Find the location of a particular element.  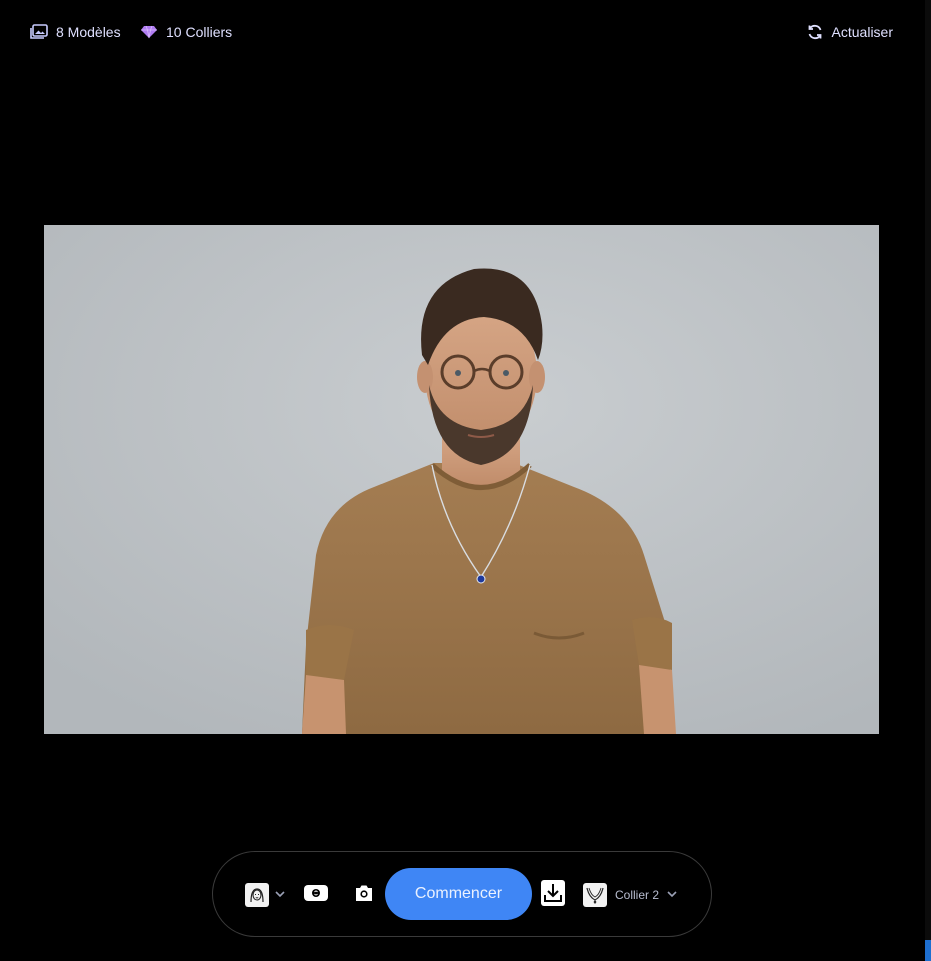

camera-toolbar: Commencer Collier 2 is located at coordinates (462, 894).